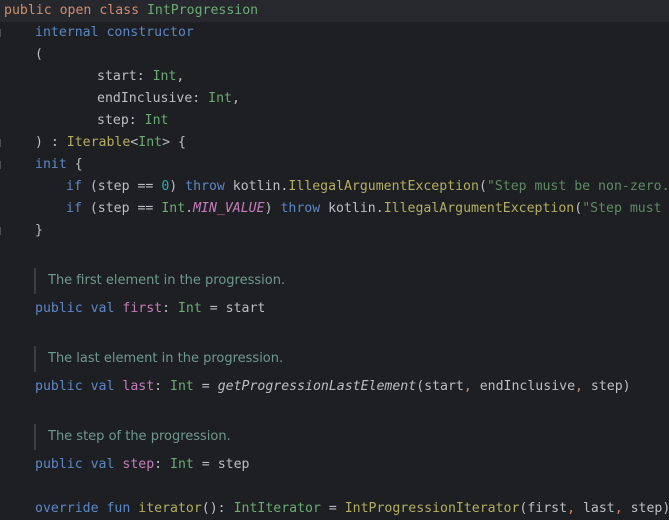  I want to click on brace: }, so click(39, 230).